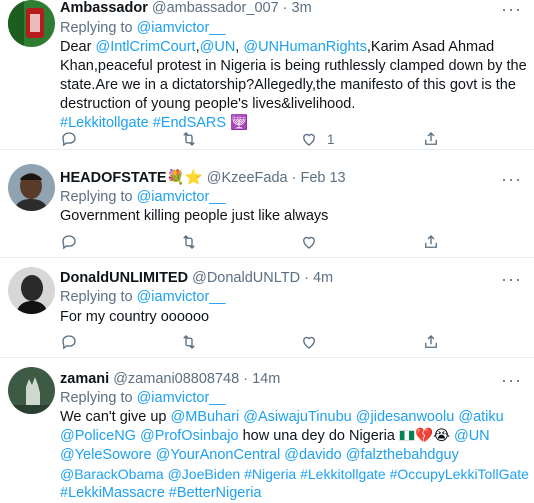 This screenshot has width=534, height=503. I want to click on hashtag-link: #LekkiMassacre, so click(112, 493).